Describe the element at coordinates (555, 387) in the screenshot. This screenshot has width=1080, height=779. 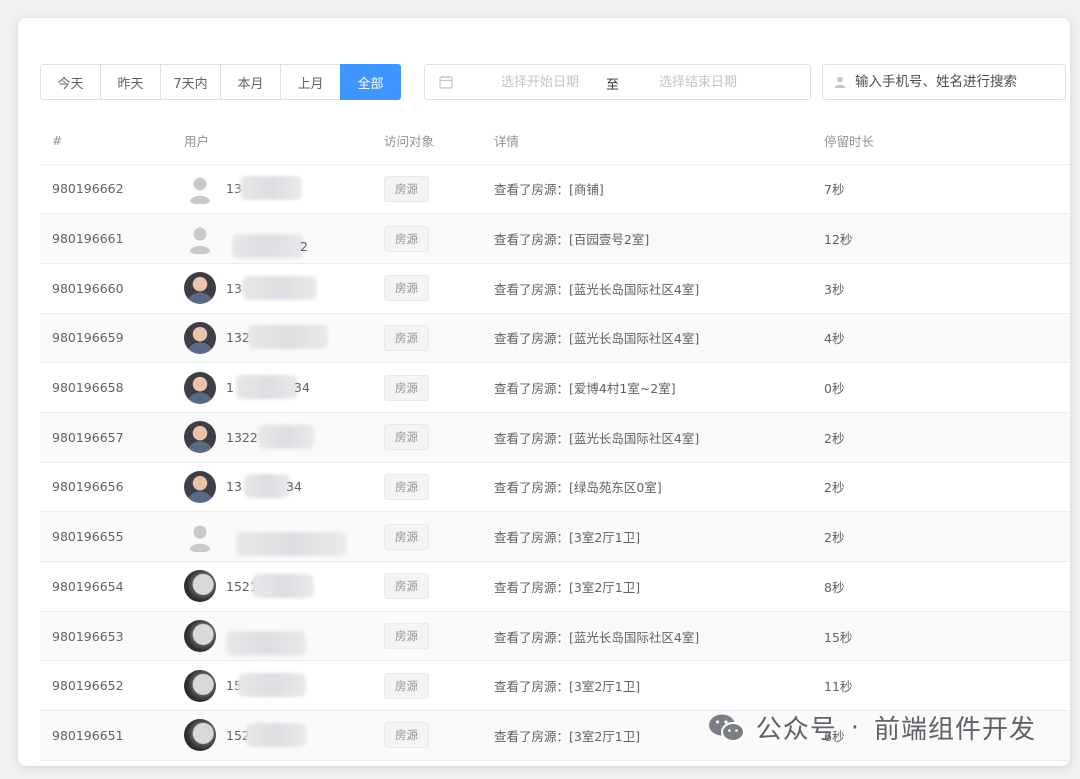
I see `table-row: 980196658 1 34 房源 查看了房源：[爱博4村1室~2室] 0秒` at that location.